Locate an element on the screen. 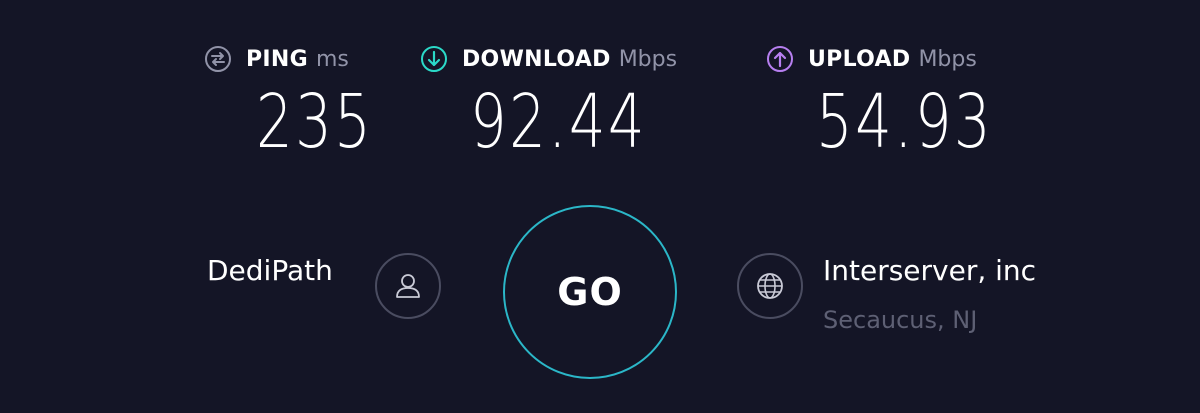 The image size is (1200, 413). download-metric: DOWNLOAD Mbps 92.44 is located at coordinates (548, 103).